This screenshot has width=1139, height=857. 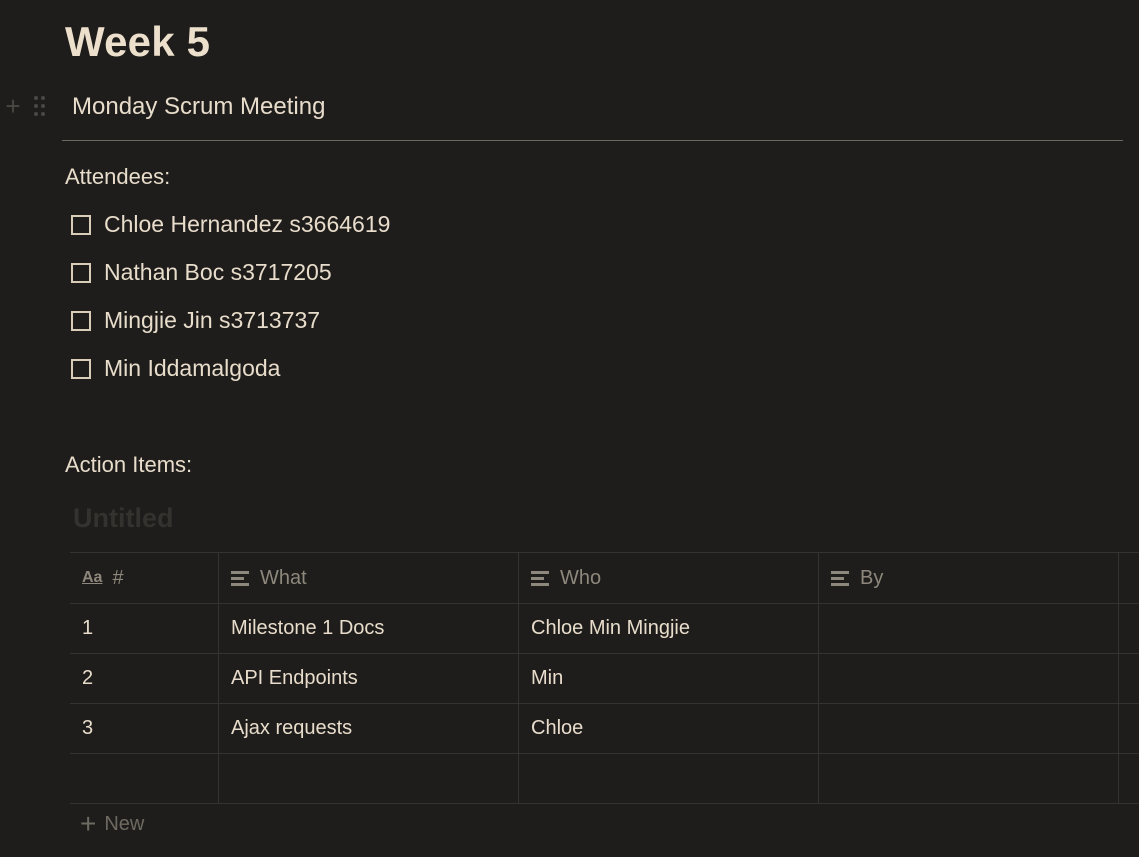 I want to click on cell-what: Ajax requests, so click(x=369, y=728).